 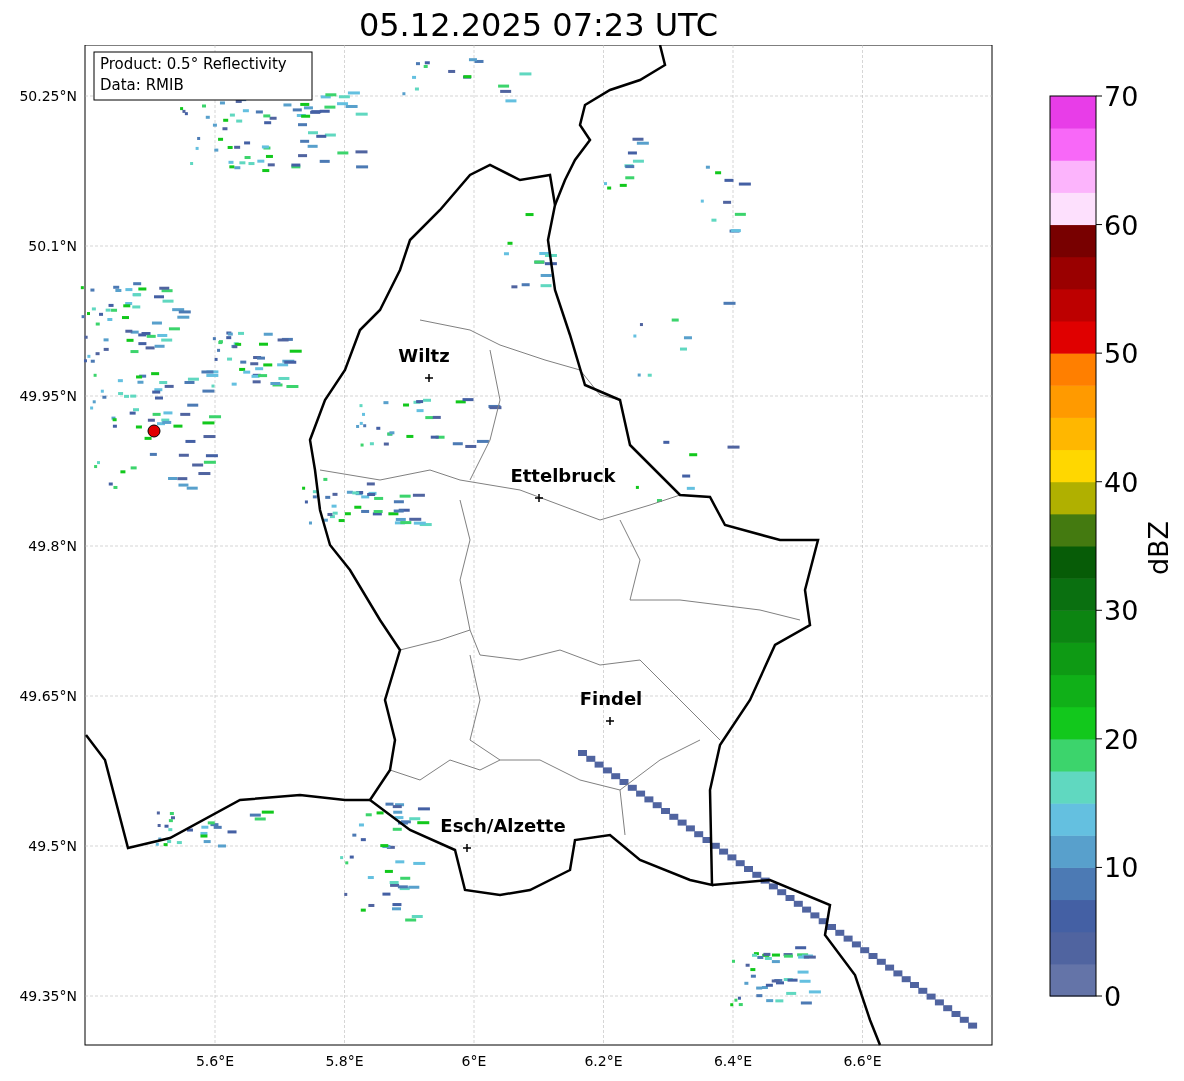 I want to click on axis-tick-label: 6°E, so click(x=474, y=1061).